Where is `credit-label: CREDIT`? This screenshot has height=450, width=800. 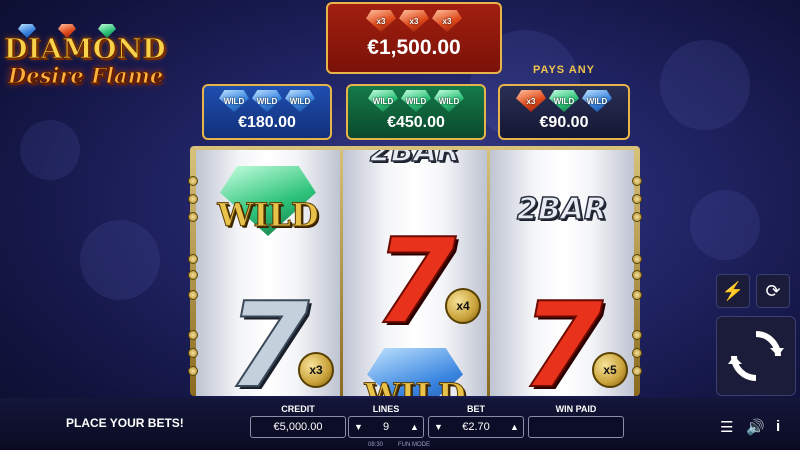 credit-label: CREDIT is located at coordinates (298, 409).